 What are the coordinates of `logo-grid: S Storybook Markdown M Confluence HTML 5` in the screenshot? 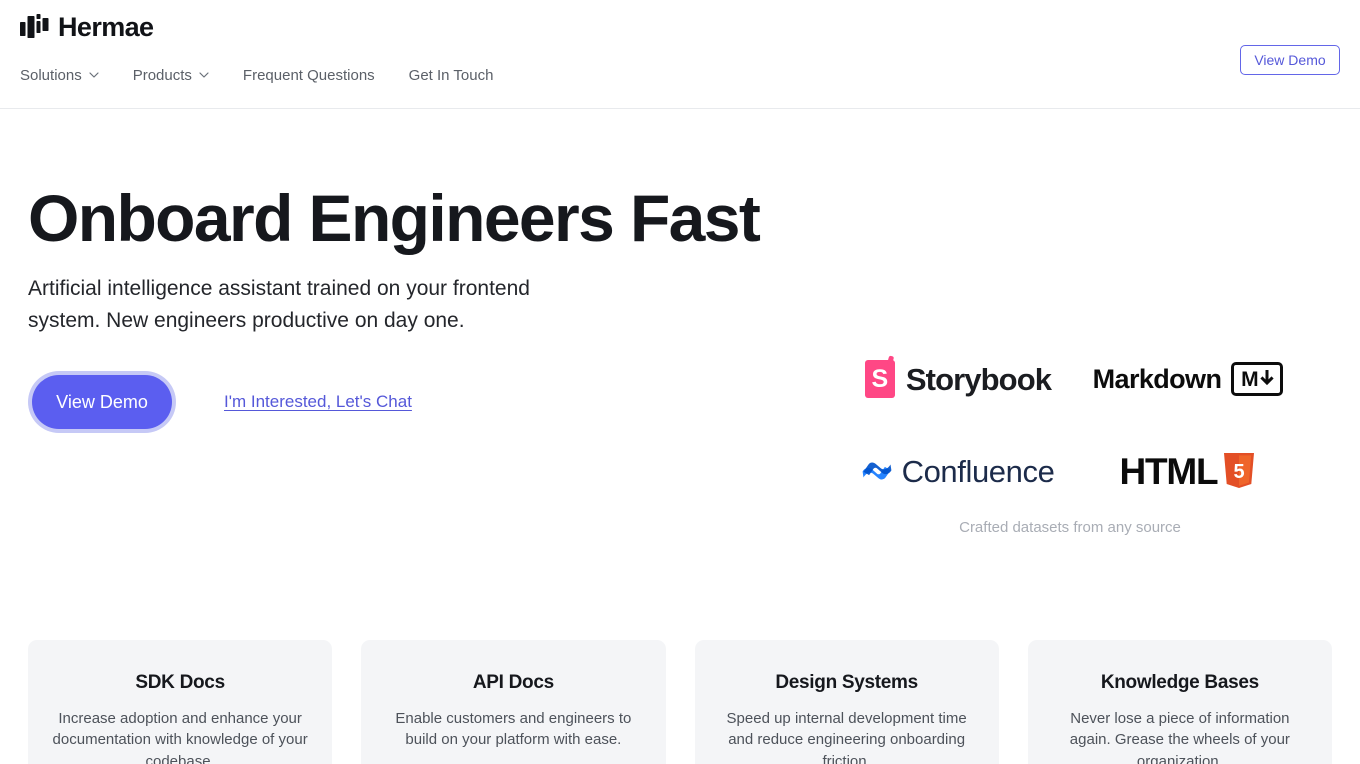 It's located at (1070, 425).